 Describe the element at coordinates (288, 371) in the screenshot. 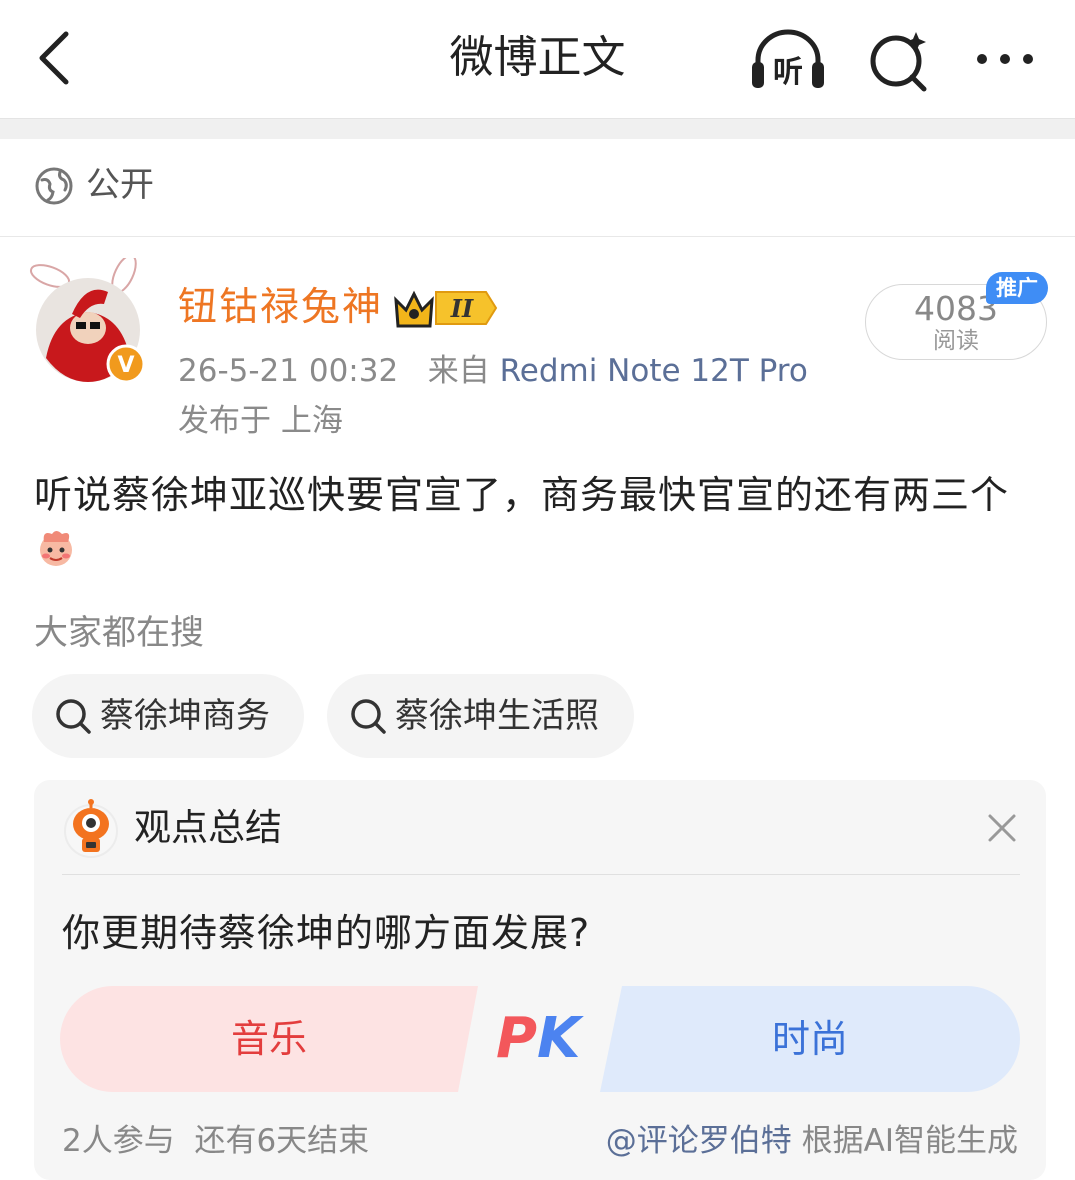

I see `post-time: 26-5-21 00:32` at that location.